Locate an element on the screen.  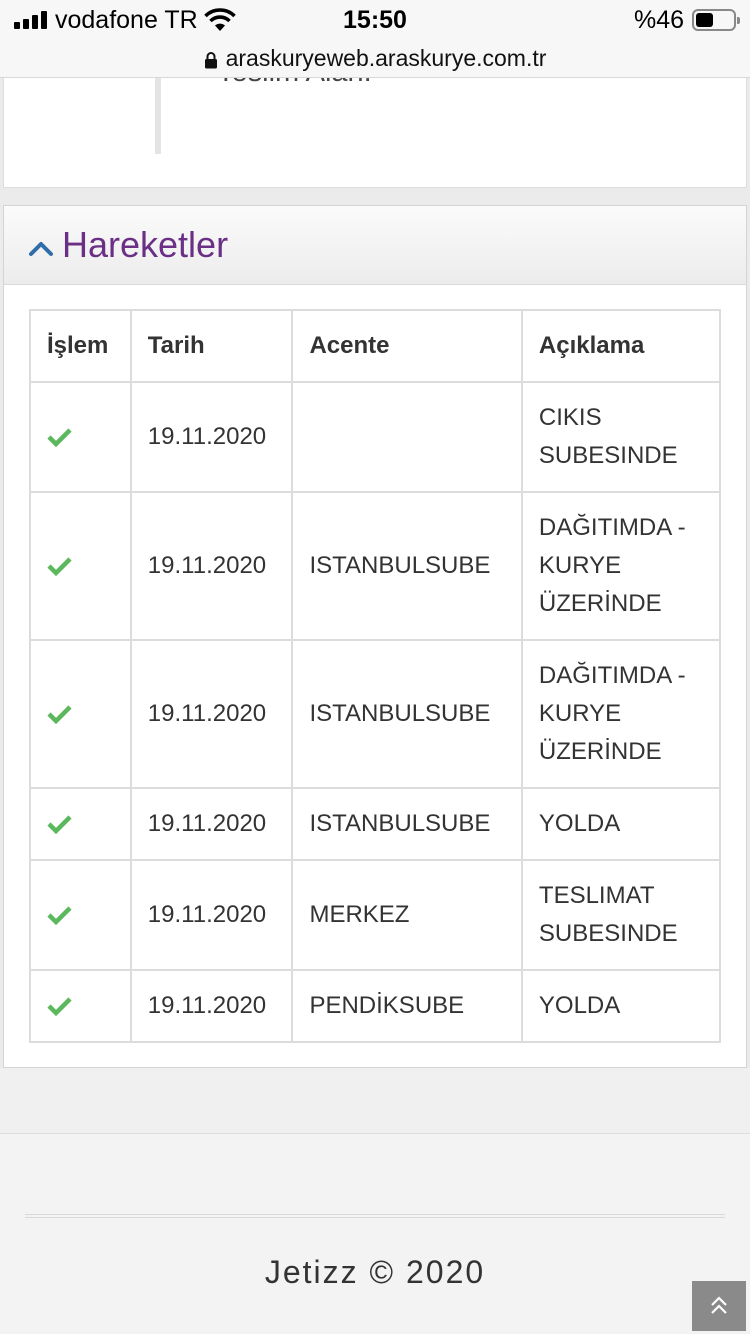
header-islem: İşlem is located at coordinates (80, 346).